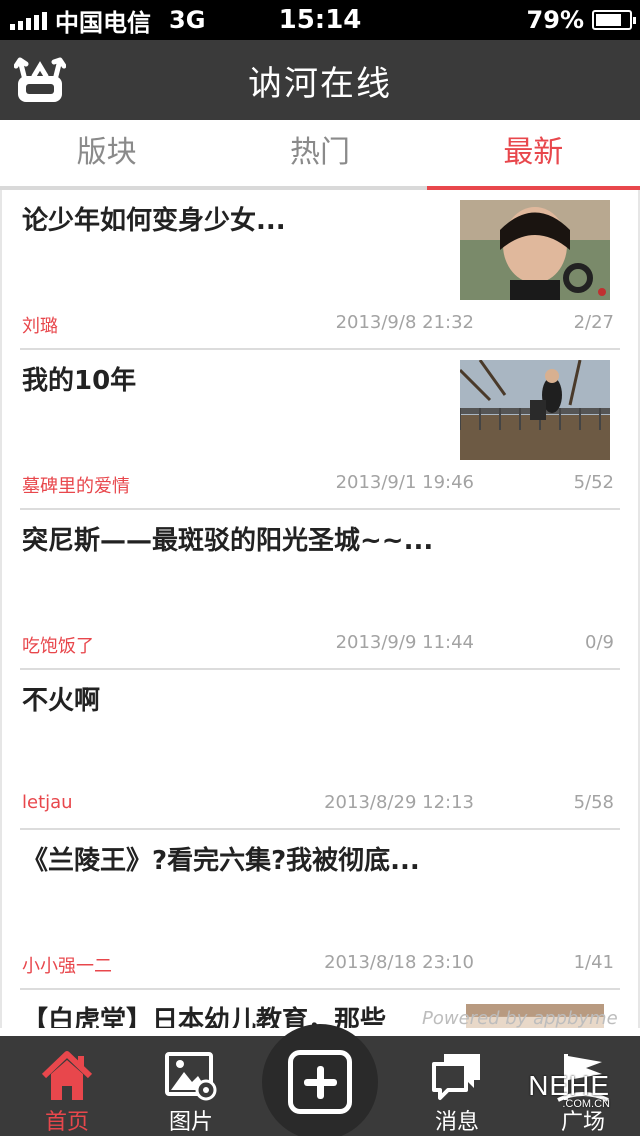  Describe the element at coordinates (614, 20) in the screenshot. I see `battery-icon` at that location.